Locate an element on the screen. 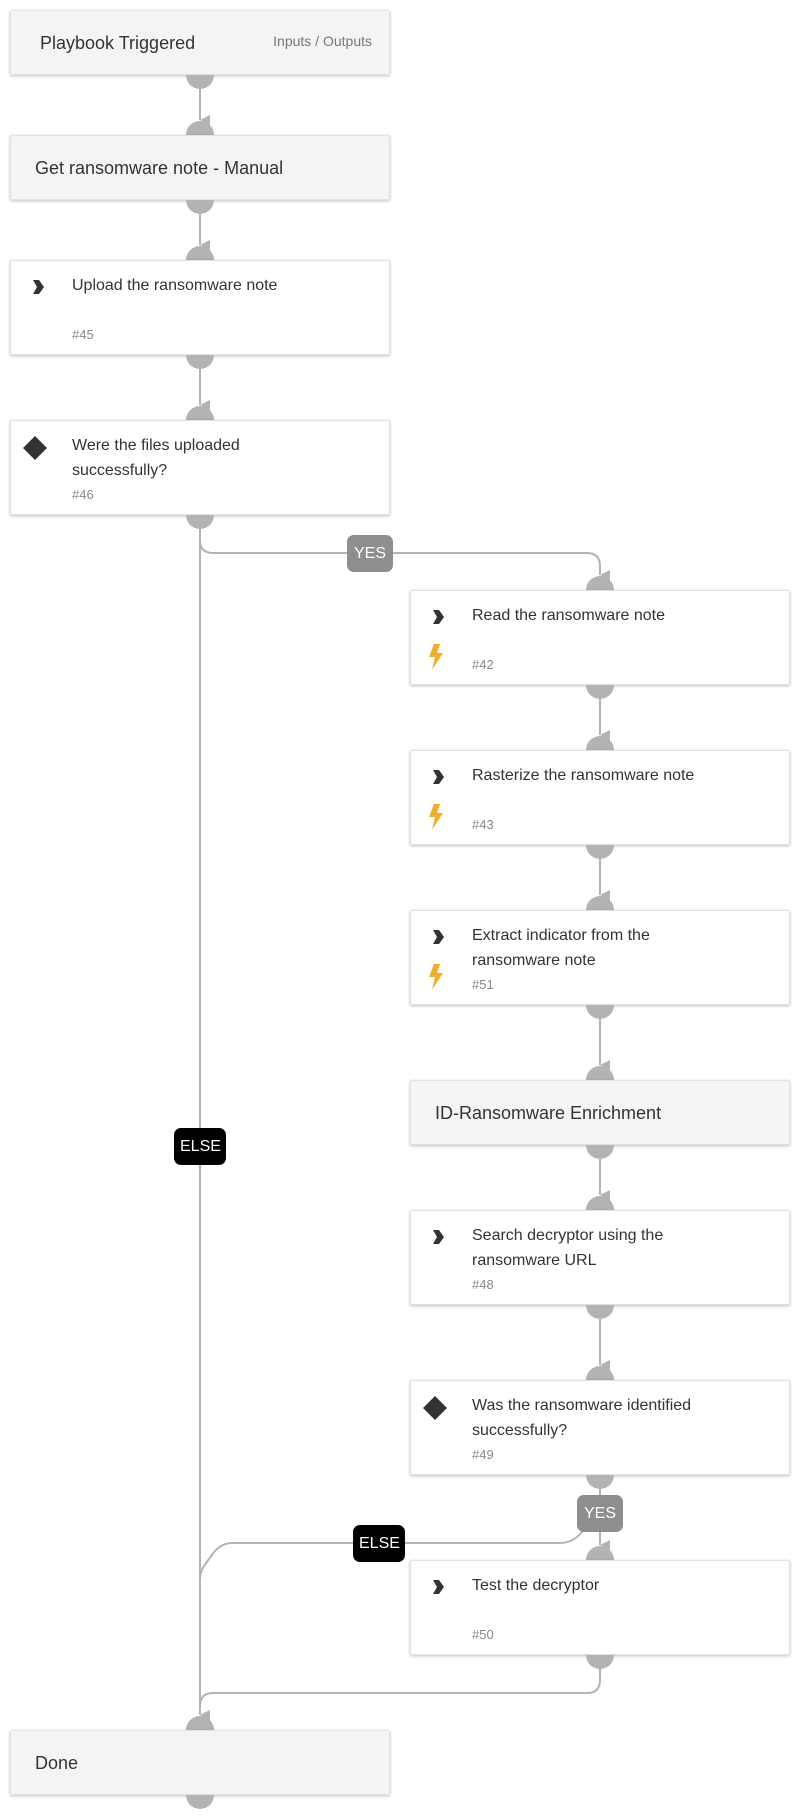 This screenshot has height=1819, width=800. task-node-45: Upload the ransomware note #45 is located at coordinates (200, 307).